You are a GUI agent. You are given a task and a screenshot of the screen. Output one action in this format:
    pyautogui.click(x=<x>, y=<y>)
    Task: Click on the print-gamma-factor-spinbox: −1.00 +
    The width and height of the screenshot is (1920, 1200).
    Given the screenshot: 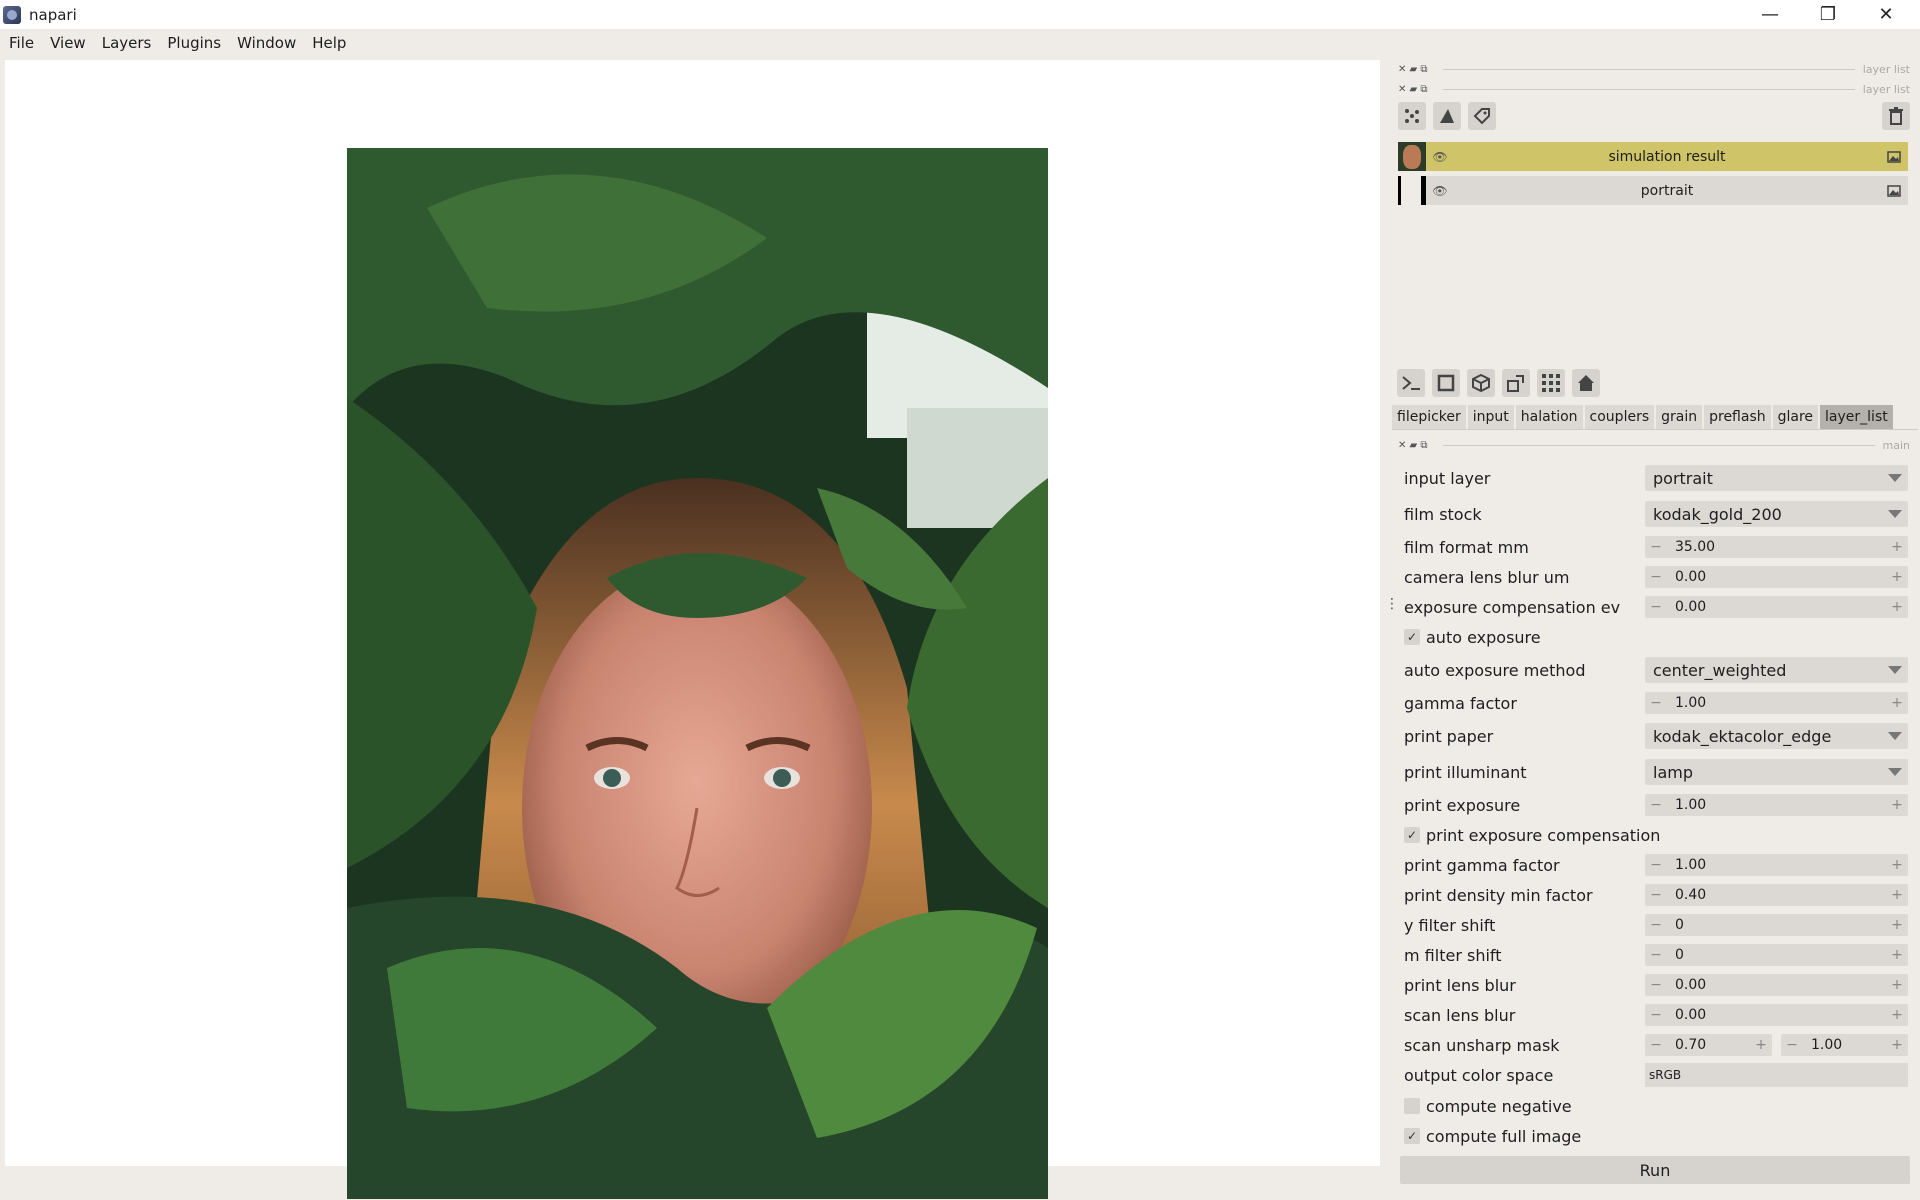 What is the action you would take?
    pyautogui.click(x=1776, y=865)
    